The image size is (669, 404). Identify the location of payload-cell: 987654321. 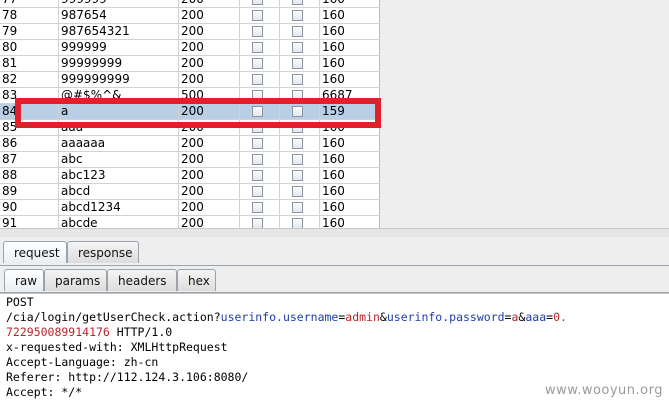
(119, 31).